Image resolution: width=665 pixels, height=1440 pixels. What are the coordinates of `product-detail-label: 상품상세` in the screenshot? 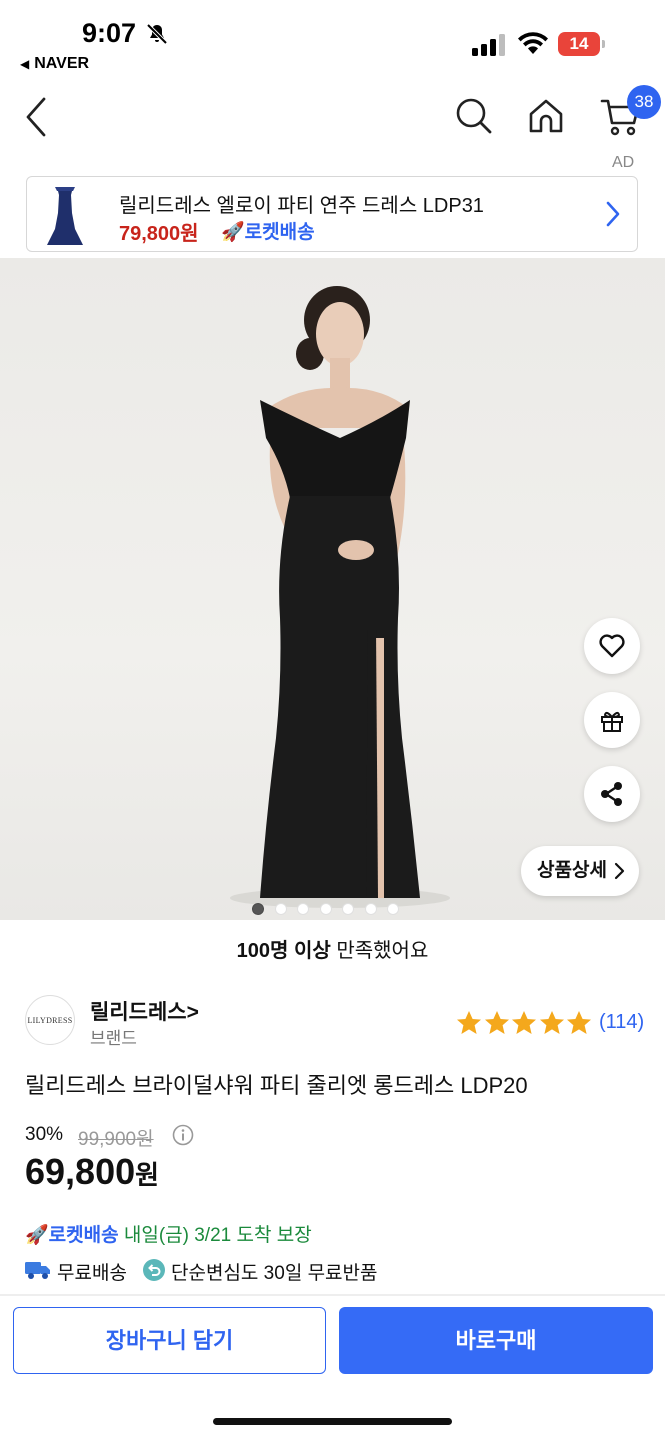 It's located at (572, 870).